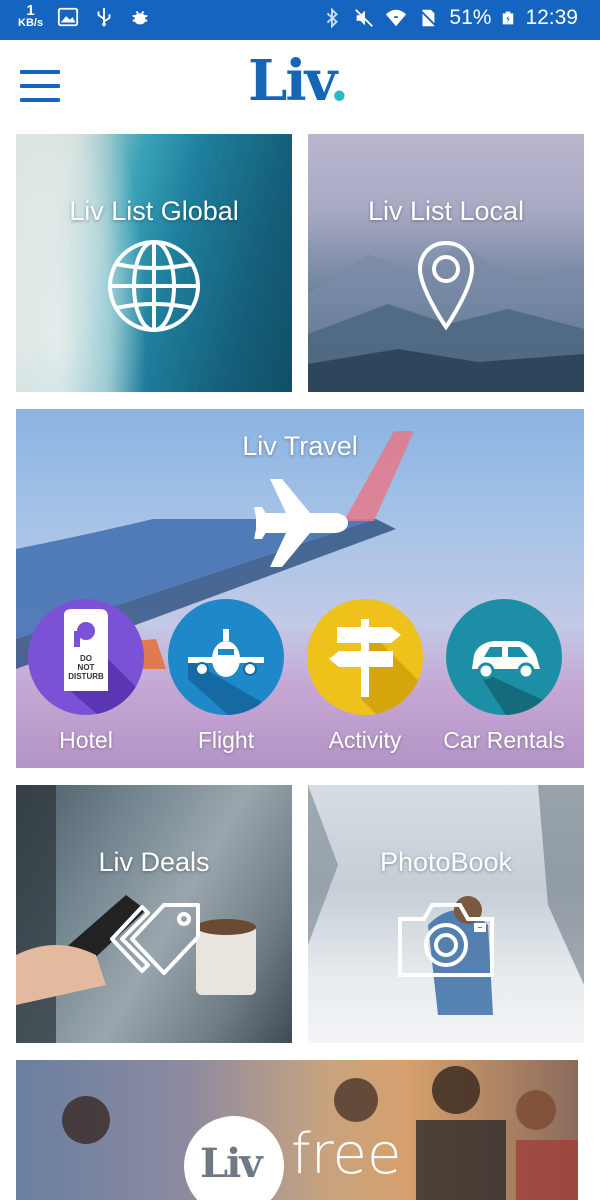 Image resolution: width=600 pixels, height=1200 pixels. I want to click on wifi-icon, so click(396, 18).